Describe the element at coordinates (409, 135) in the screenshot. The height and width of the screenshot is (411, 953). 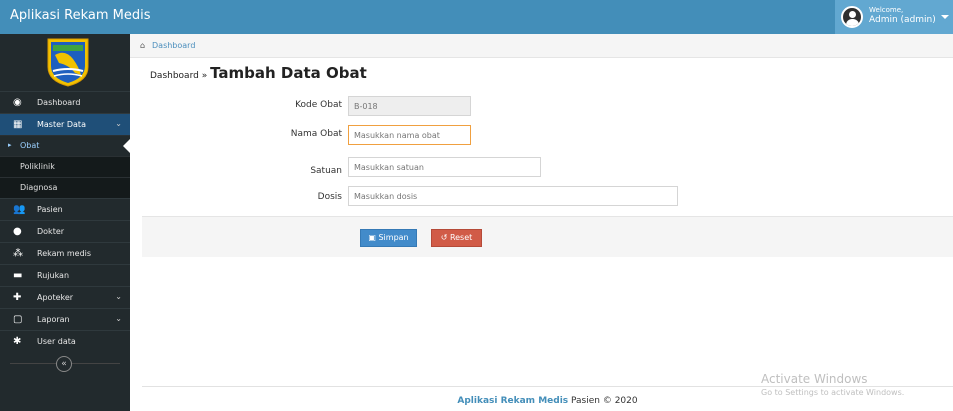
I see `nama-obat-field` at that location.